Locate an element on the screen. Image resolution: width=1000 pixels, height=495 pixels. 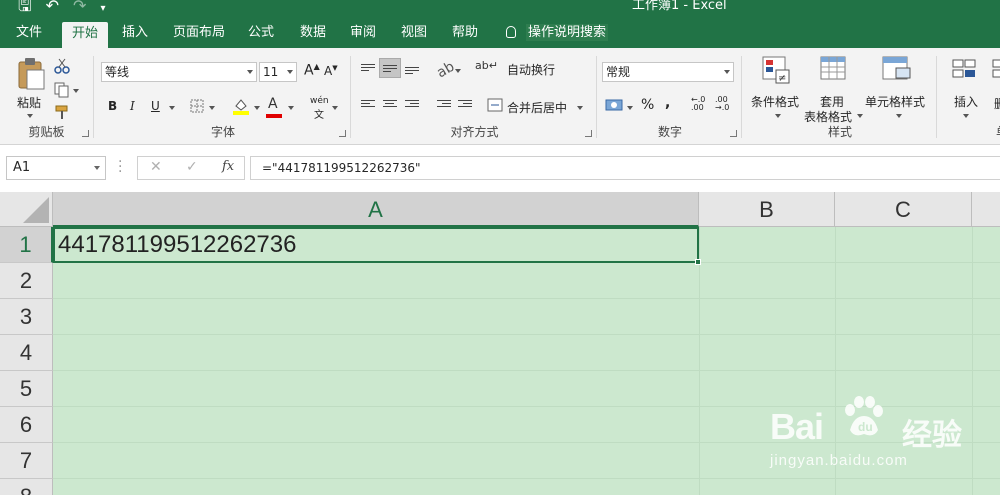
wrap-text-icon: ab↵ is located at coordinates (486, 65).